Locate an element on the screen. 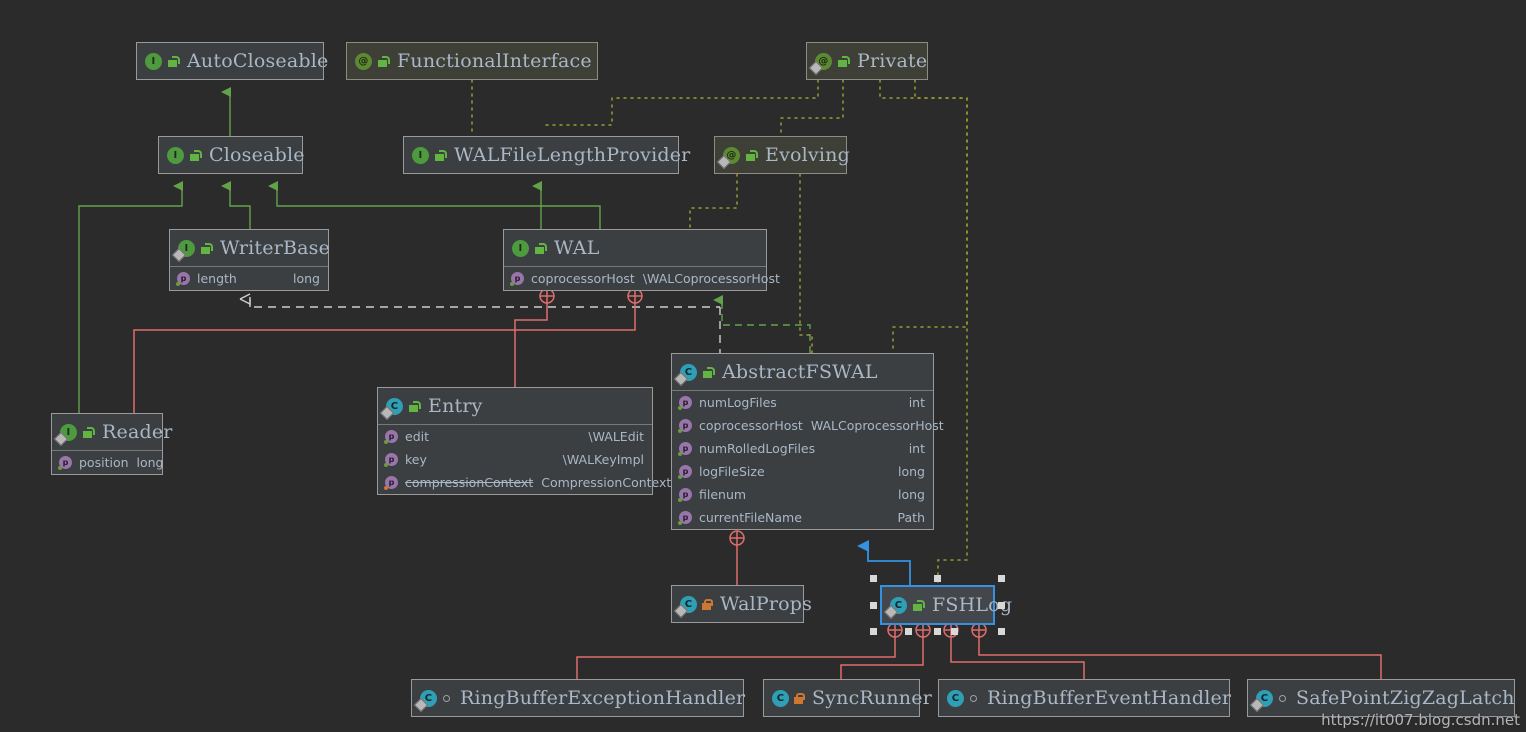 The image size is (1526, 732). class-node-header: C AbstractFSWAL is located at coordinates (802, 372).